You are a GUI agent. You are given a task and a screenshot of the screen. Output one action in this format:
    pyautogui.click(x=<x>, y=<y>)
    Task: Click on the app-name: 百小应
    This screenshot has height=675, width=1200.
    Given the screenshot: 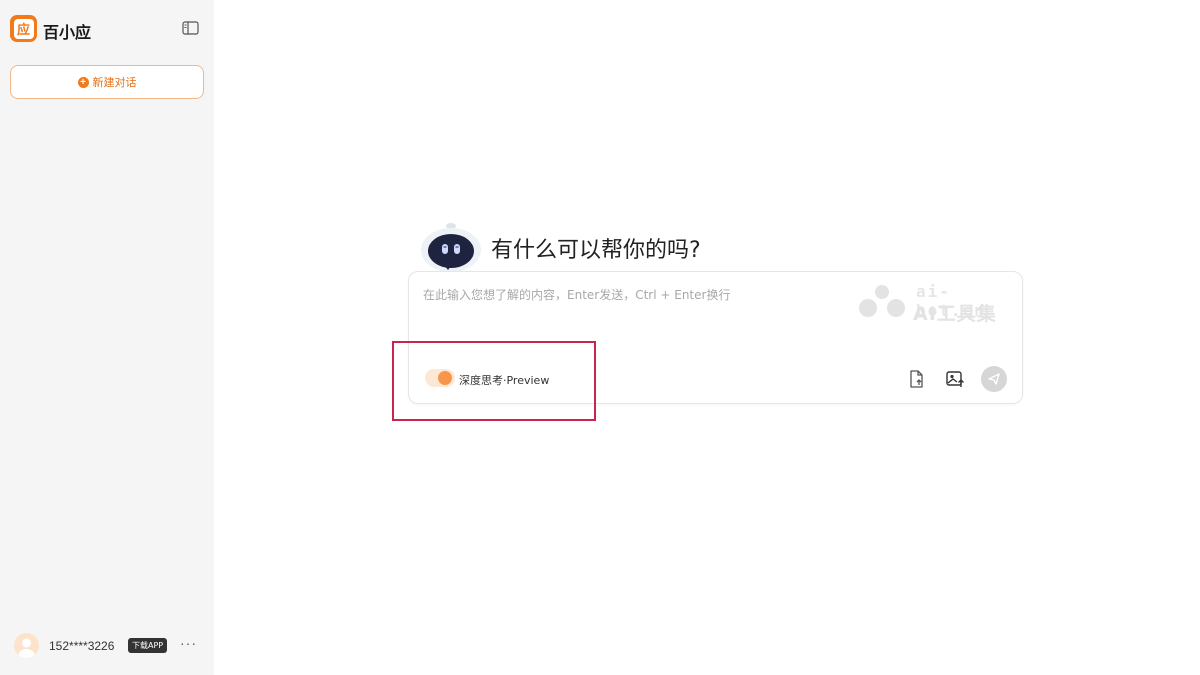 What is the action you would take?
    pyautogui.click(x=67, y=32)
    